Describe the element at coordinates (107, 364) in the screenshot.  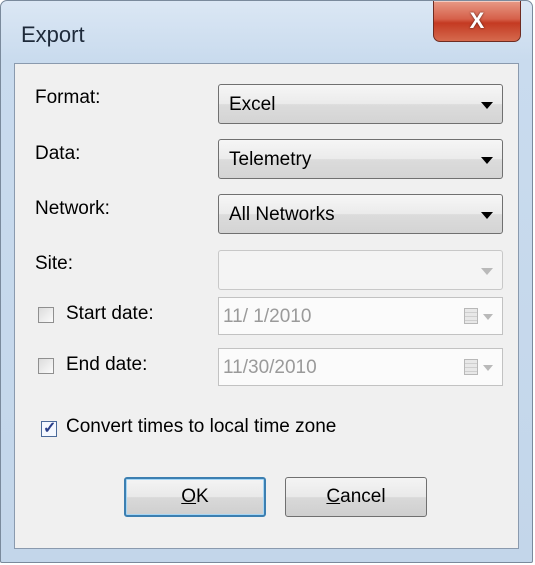
I see `end-date-label: End date:` at that location.